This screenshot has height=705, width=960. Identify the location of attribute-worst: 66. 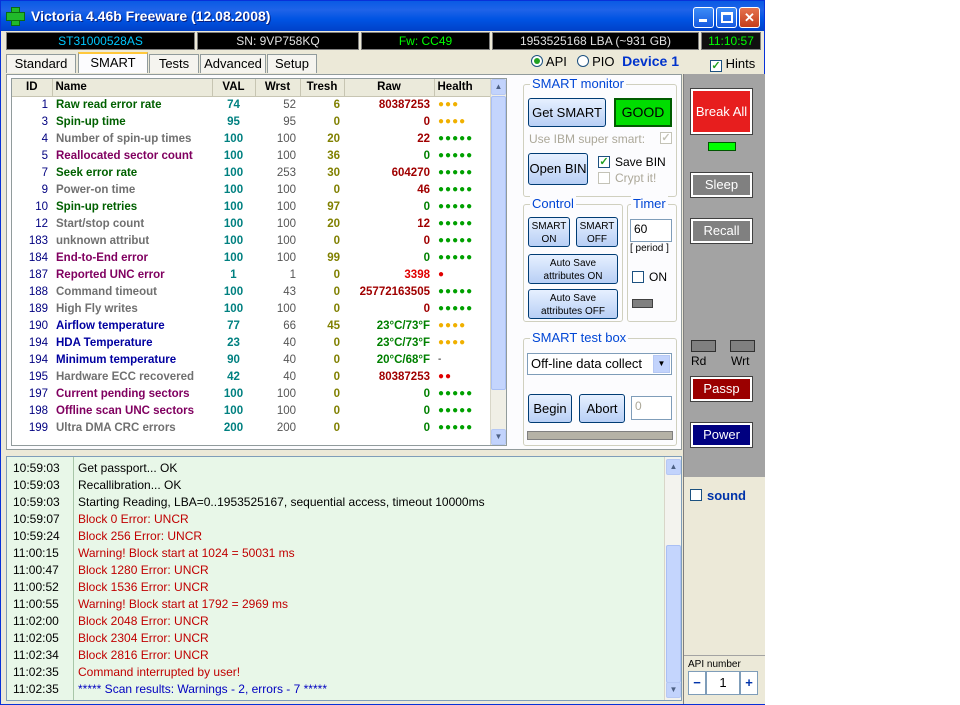
(289, 325).